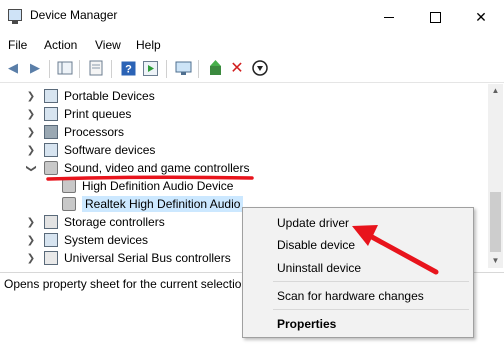 The height and width of the screenshot is (346, 504). Describe the element at coordinates (404, 254) in the screenshot. I see `annotation-arrow` at that location.